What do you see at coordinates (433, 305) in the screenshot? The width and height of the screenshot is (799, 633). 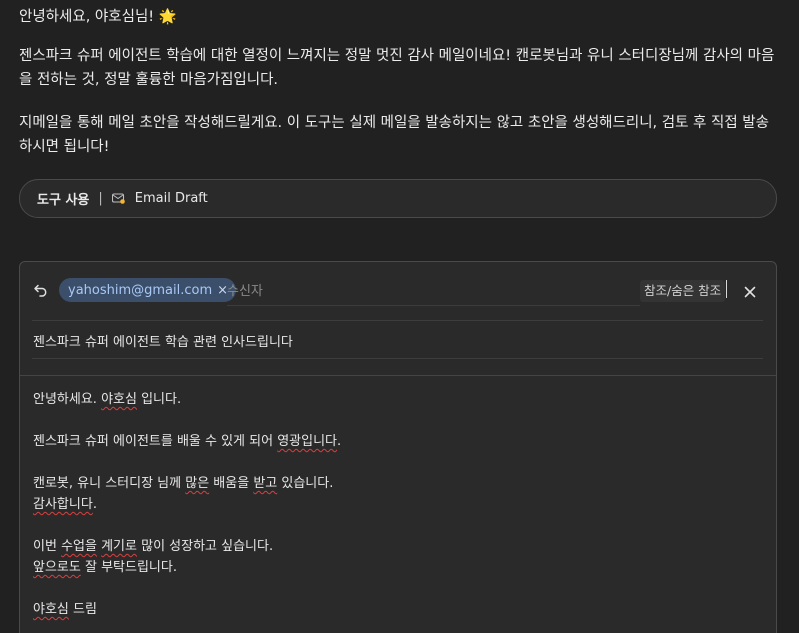 I see `recipient-underline` at bounding box center [433, 305].